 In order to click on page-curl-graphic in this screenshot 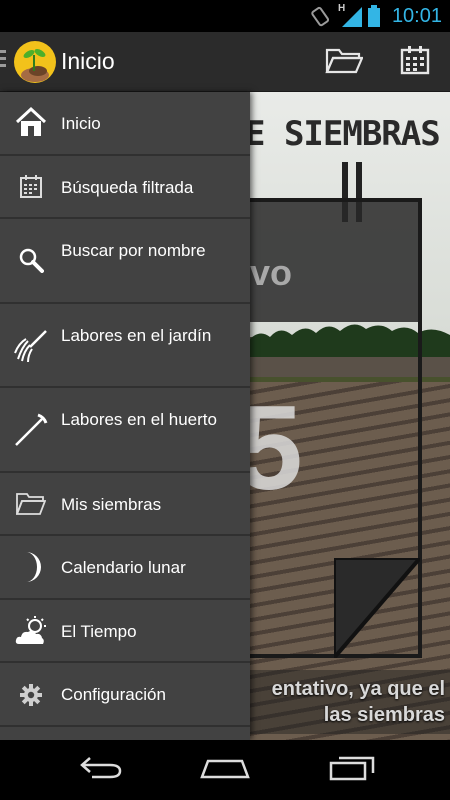, I will do `click(377, 608)`.